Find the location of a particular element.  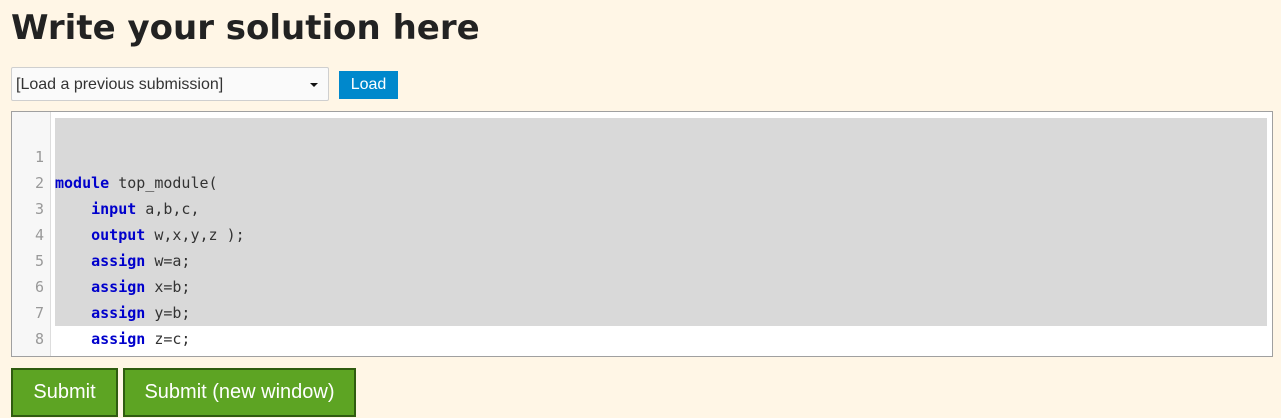

caret-down-icon is located at coordinates (314, 85).